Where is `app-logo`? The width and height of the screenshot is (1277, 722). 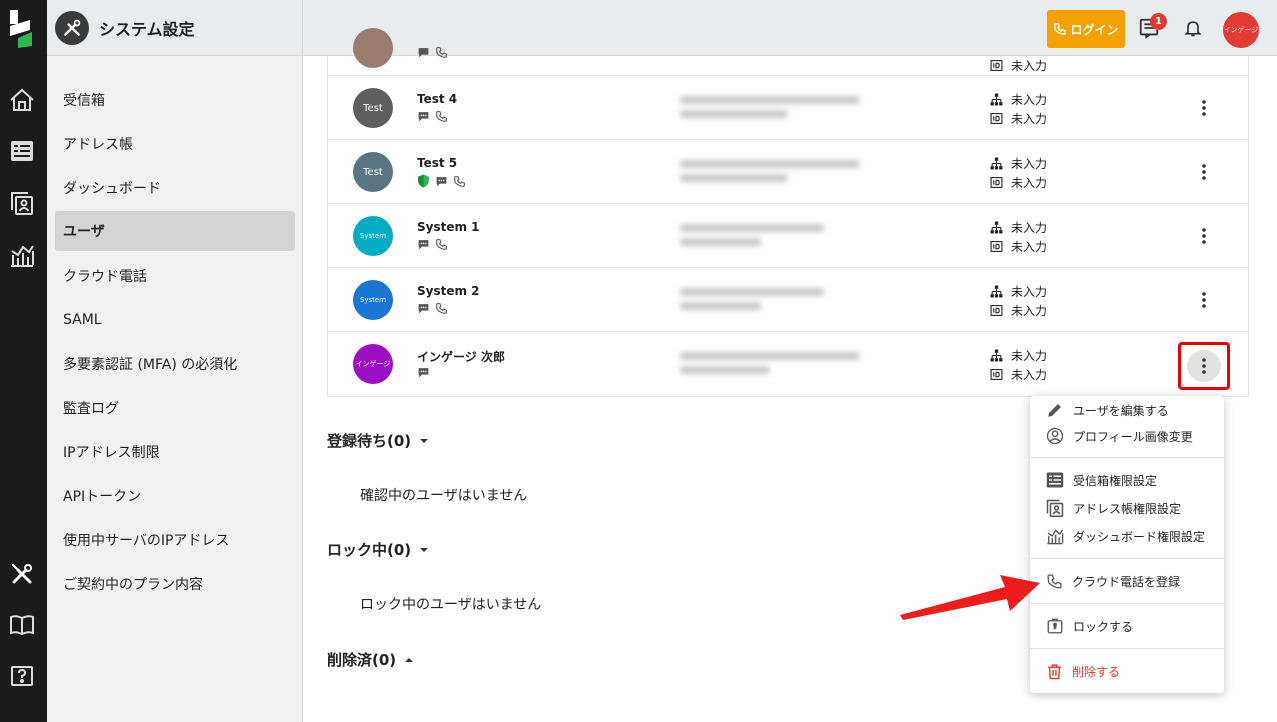
app-logo is located at coordinates (22, 29).